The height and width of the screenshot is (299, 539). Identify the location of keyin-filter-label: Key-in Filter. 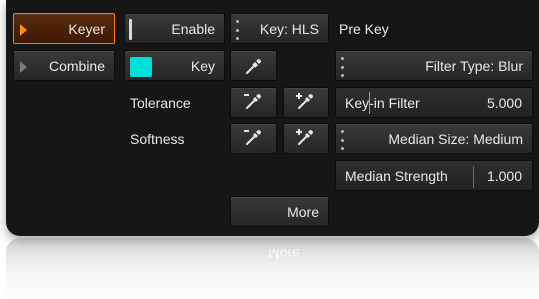
(382, 102).